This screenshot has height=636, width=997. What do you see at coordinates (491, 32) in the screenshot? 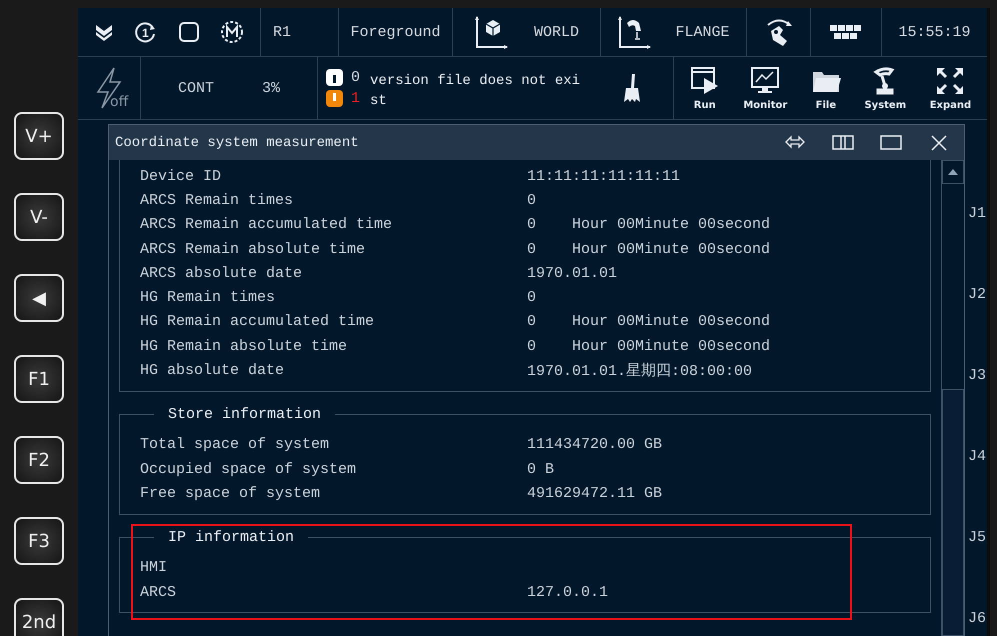
I see `axes-cube-icon` at bounding box center [491, 32].